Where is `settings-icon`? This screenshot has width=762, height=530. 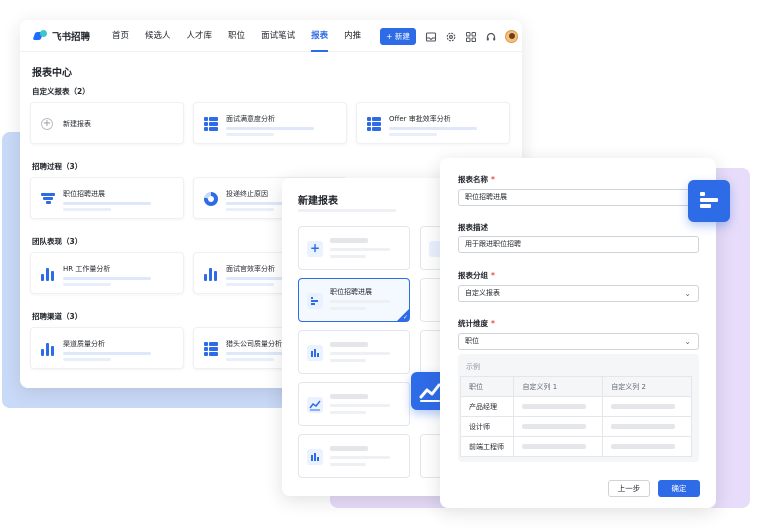 settings-icon is located at coordinates (451, 37).